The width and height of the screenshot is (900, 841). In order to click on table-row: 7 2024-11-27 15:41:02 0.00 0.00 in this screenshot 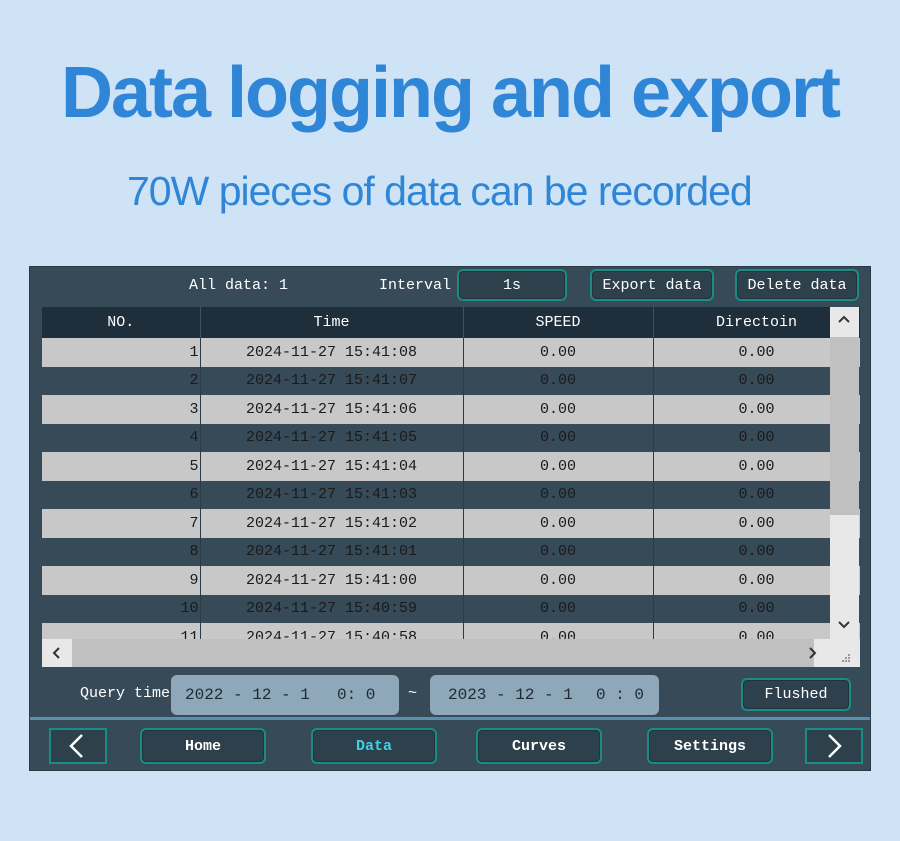, I will do `click(451, 523)`.